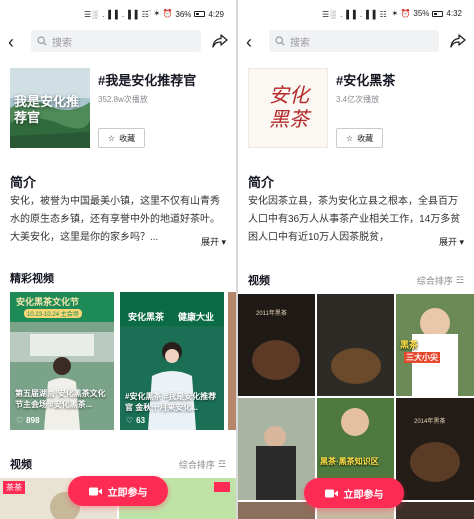 The image size is (474, 519). What do you see at coordinates (430, 422) in the screenshot?
I see `grid-caption: 2014年黑茶` at bounding box center [430, 422].